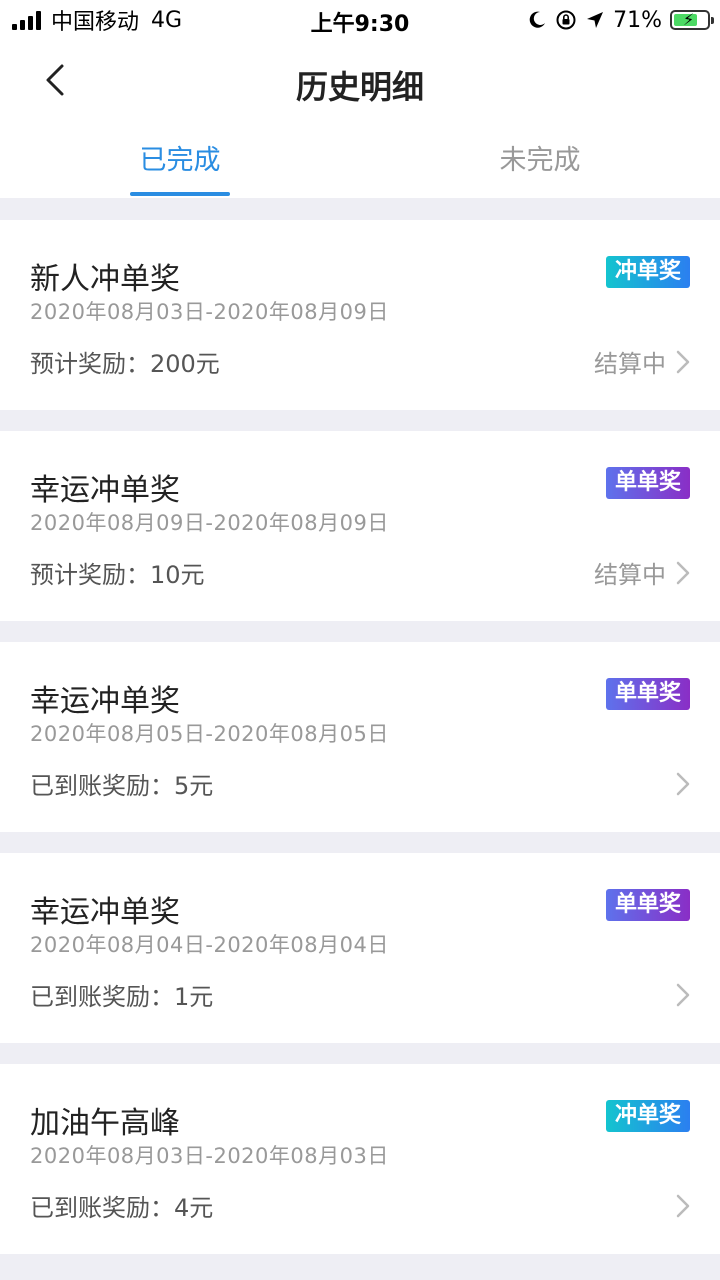  Describe the element at coordinates (566, 20) in the screenshot. I see `rotation-lock-icon` at that location.